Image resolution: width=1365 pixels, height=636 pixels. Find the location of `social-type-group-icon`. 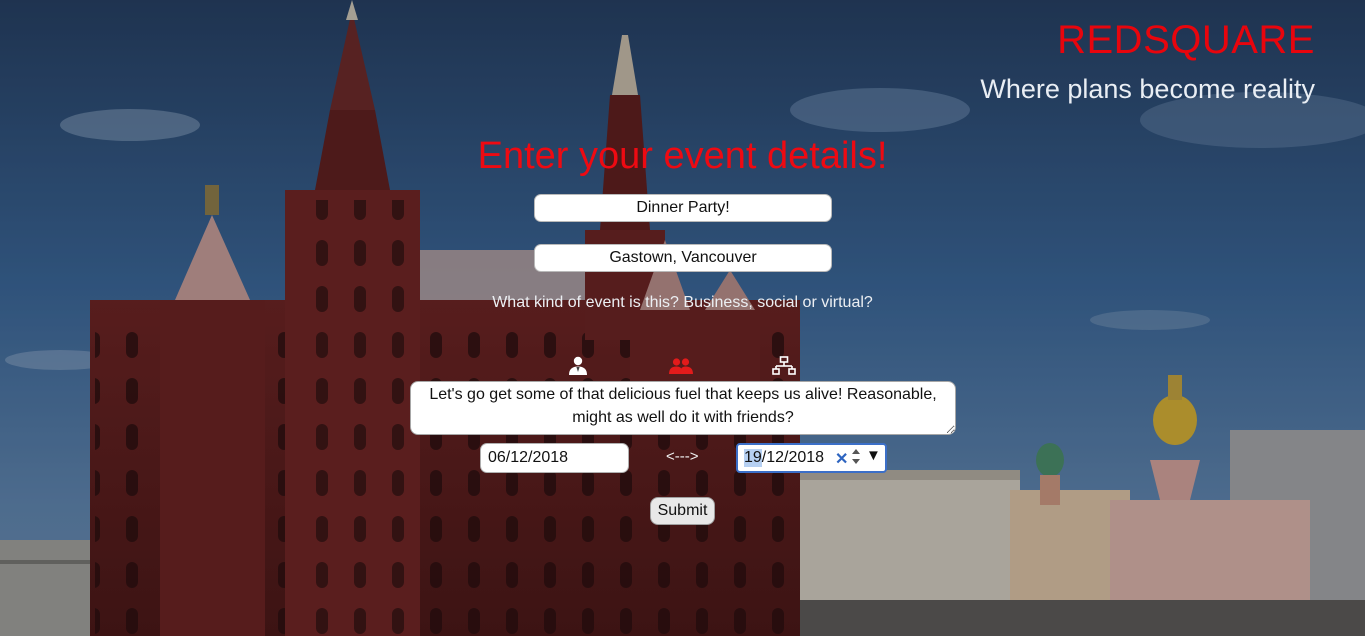

social-type-group-icon is located at coordinates (681, 366).